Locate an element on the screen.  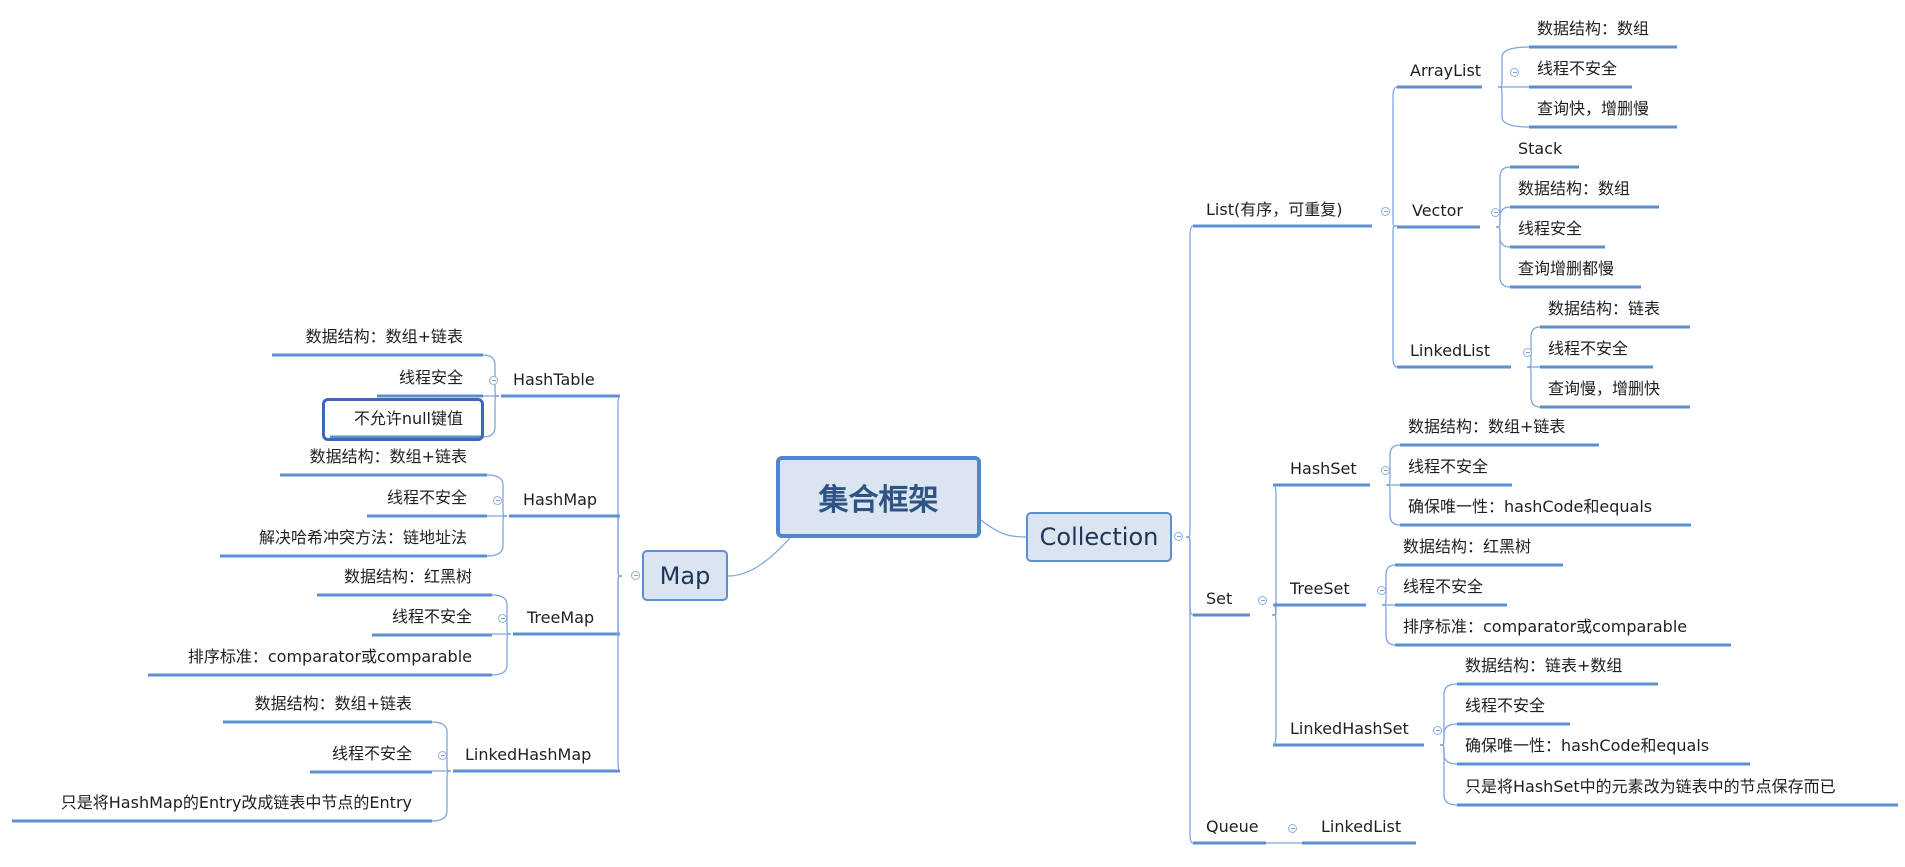
class-topic: Vector is located at coordinates (1437, 211).